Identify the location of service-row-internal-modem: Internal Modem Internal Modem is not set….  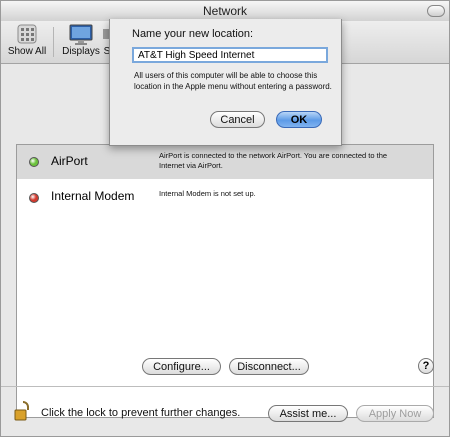
(225, 197).